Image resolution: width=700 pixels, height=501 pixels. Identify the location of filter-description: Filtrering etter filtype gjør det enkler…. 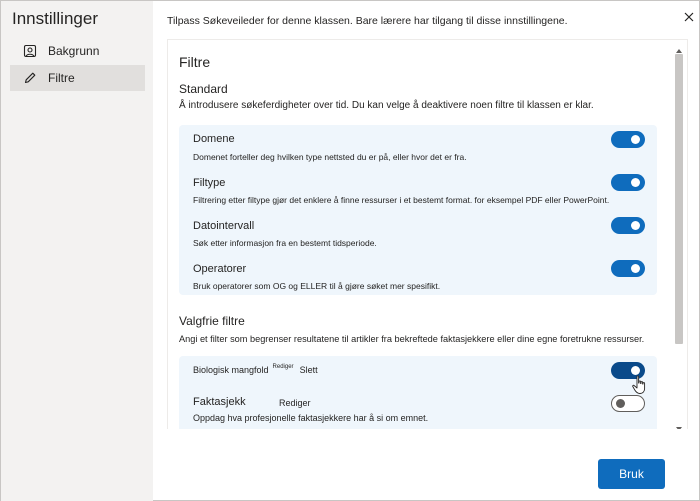
(401, 200).